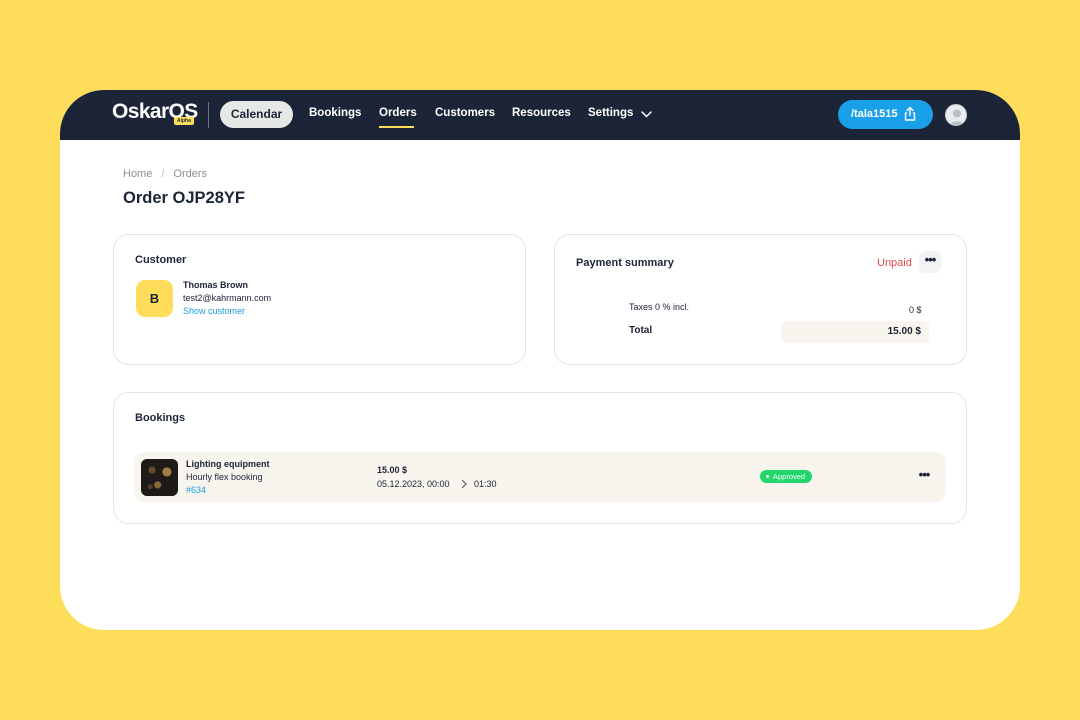 The height and width of the screenshot is (720, 1080). I want to click on customer-avatar: B, so click(154, 298).